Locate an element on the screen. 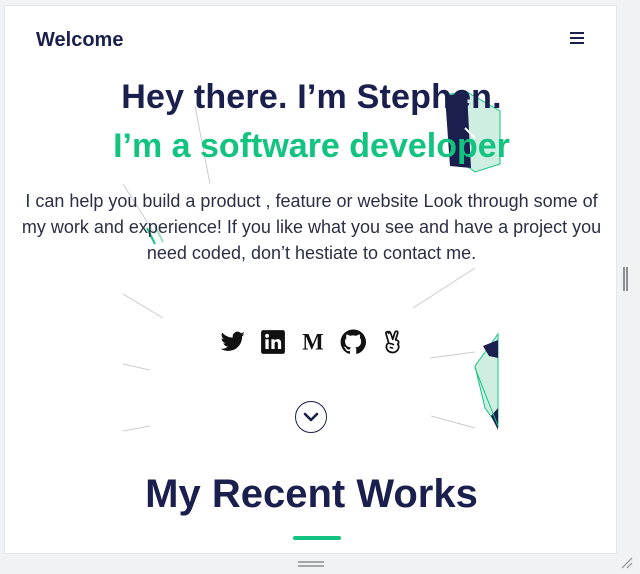 The height and width of the screenshot is (574, 640). twitter-link is located at coordinates (233, 342).